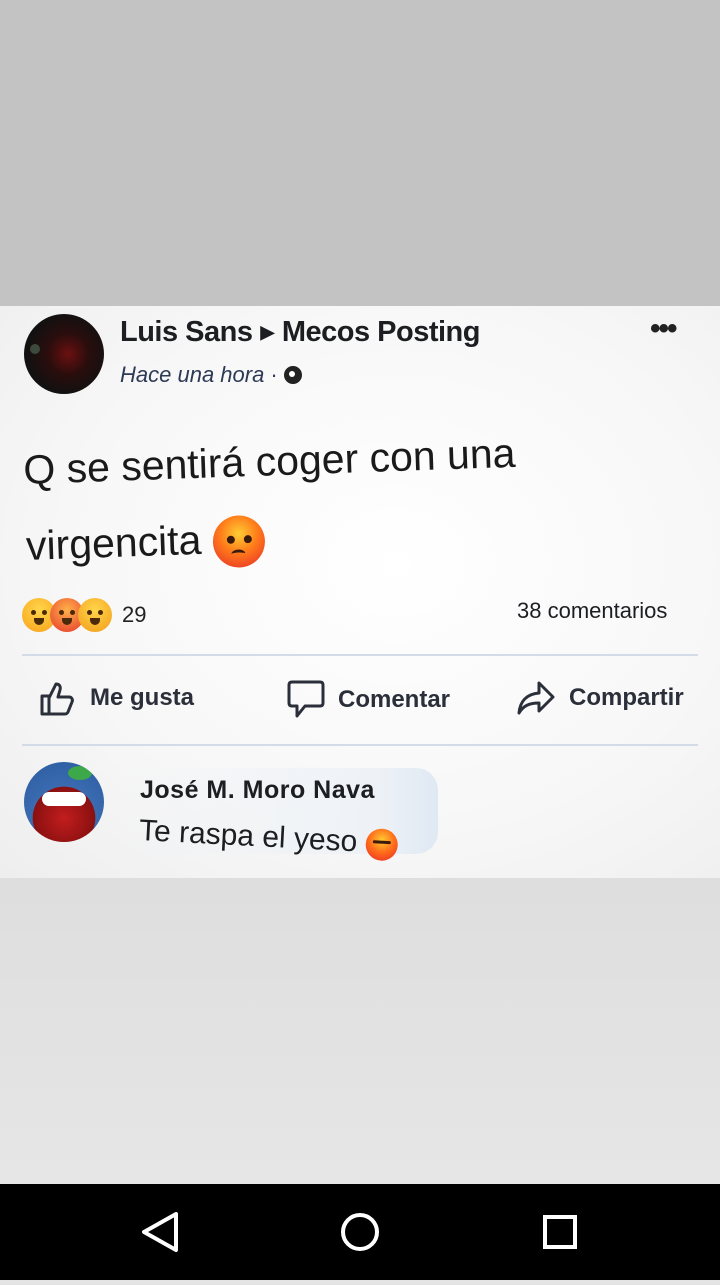  What do you see at coordinates (95, 615) in the screenshot?
I see `wow-reaction-icon` at bounding box center [95, 615].